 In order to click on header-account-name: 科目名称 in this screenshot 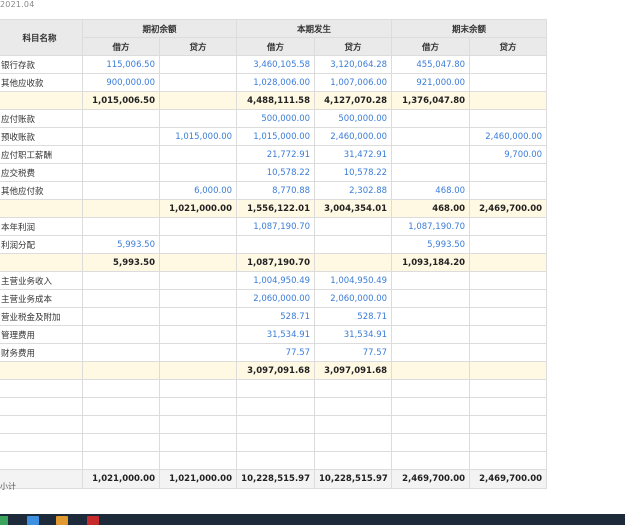, I will do `click(41, 37)`.